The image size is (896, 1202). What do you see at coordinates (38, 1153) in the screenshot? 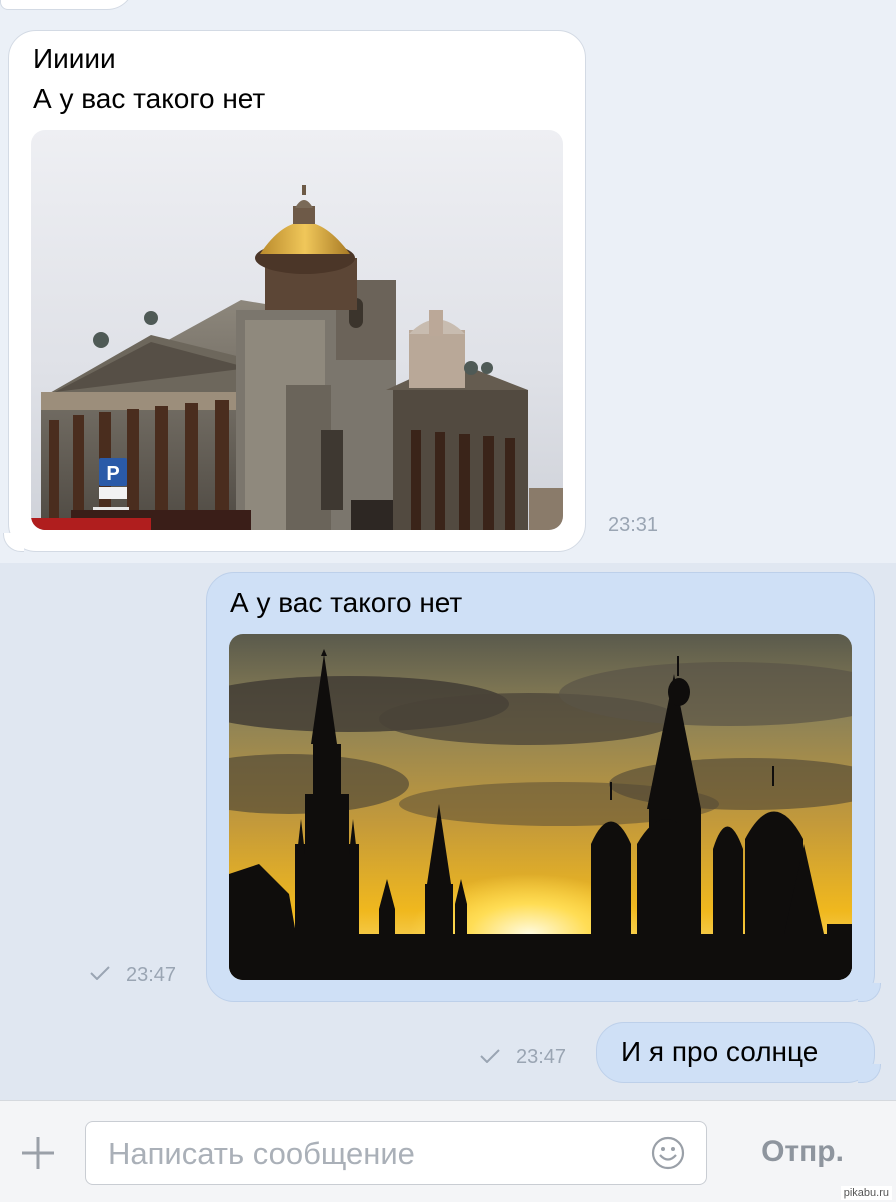
I see `plus-icon` at bounding box center [38, 1153].